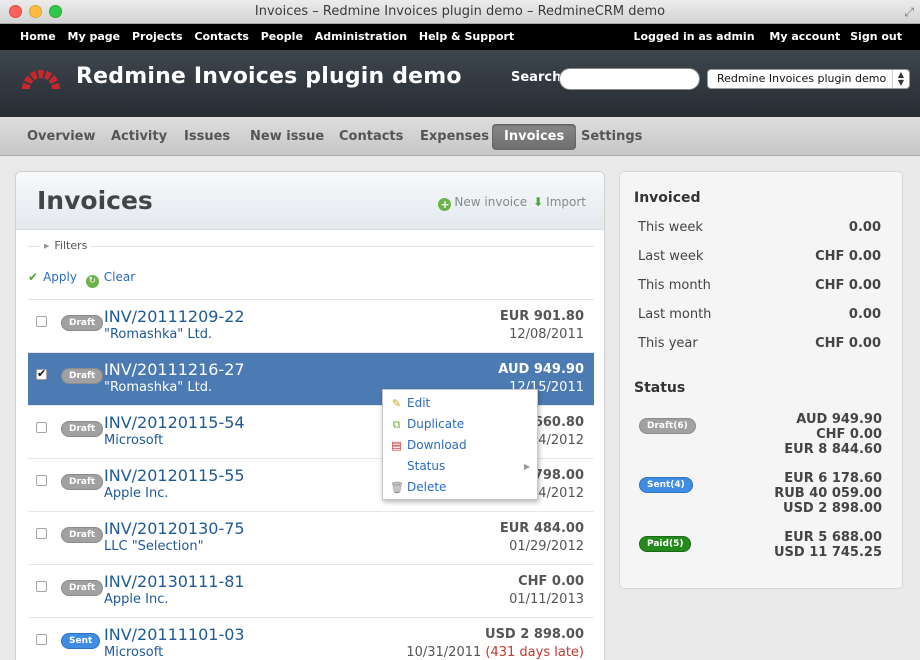  Describe the element at coordinates (534, 137) in the screenshot. I see `tab-invoices: Invoices` at that location.